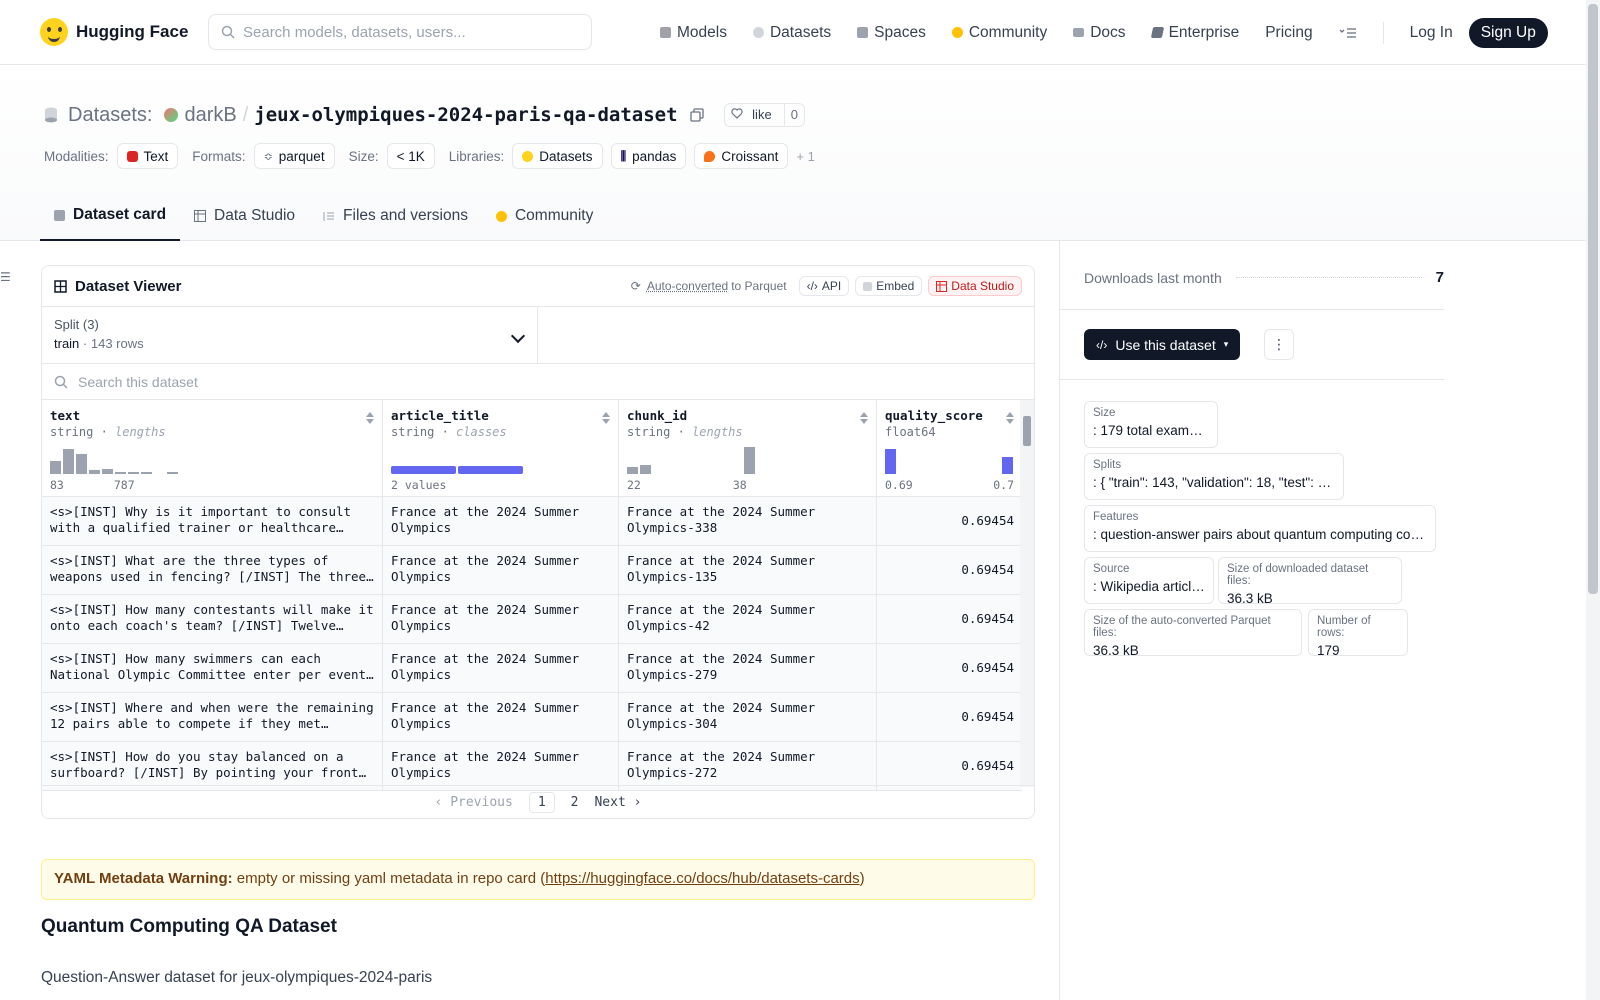 The image size is (1600, 1000). What do you see at coordinates (1508, 32) in the screenshot?
I see `signup-button: Sign Up` at bounding box center [1508, 32].